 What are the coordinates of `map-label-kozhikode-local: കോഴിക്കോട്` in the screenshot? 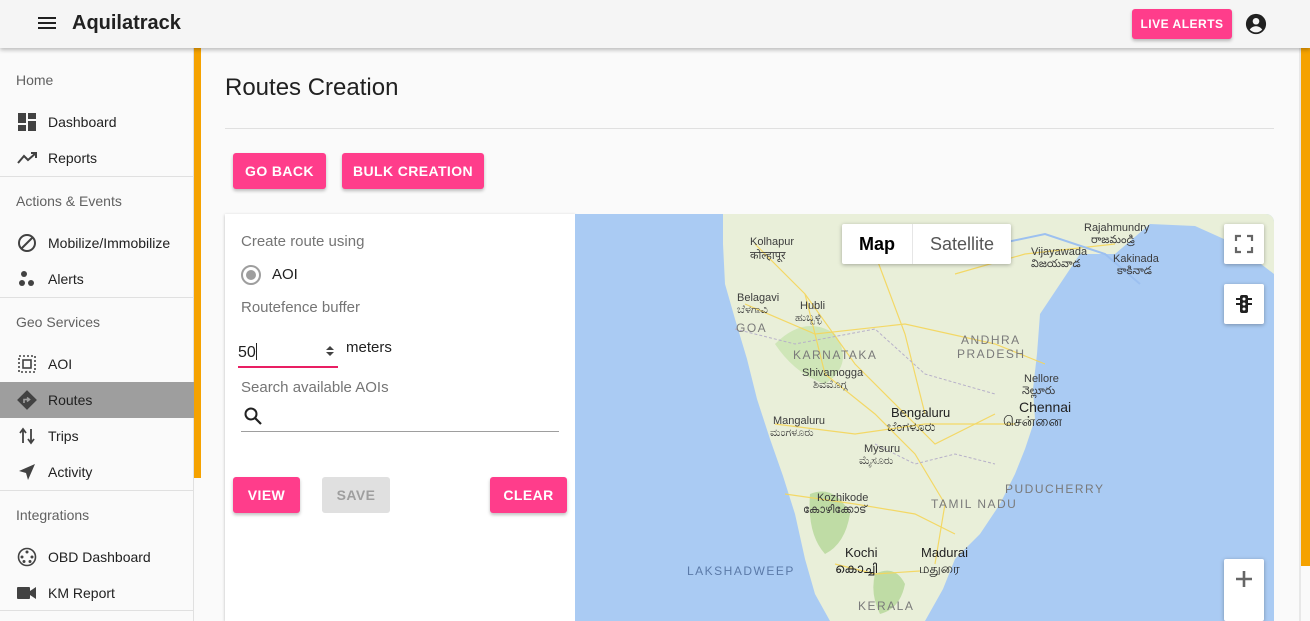 It's located at (835, 510).